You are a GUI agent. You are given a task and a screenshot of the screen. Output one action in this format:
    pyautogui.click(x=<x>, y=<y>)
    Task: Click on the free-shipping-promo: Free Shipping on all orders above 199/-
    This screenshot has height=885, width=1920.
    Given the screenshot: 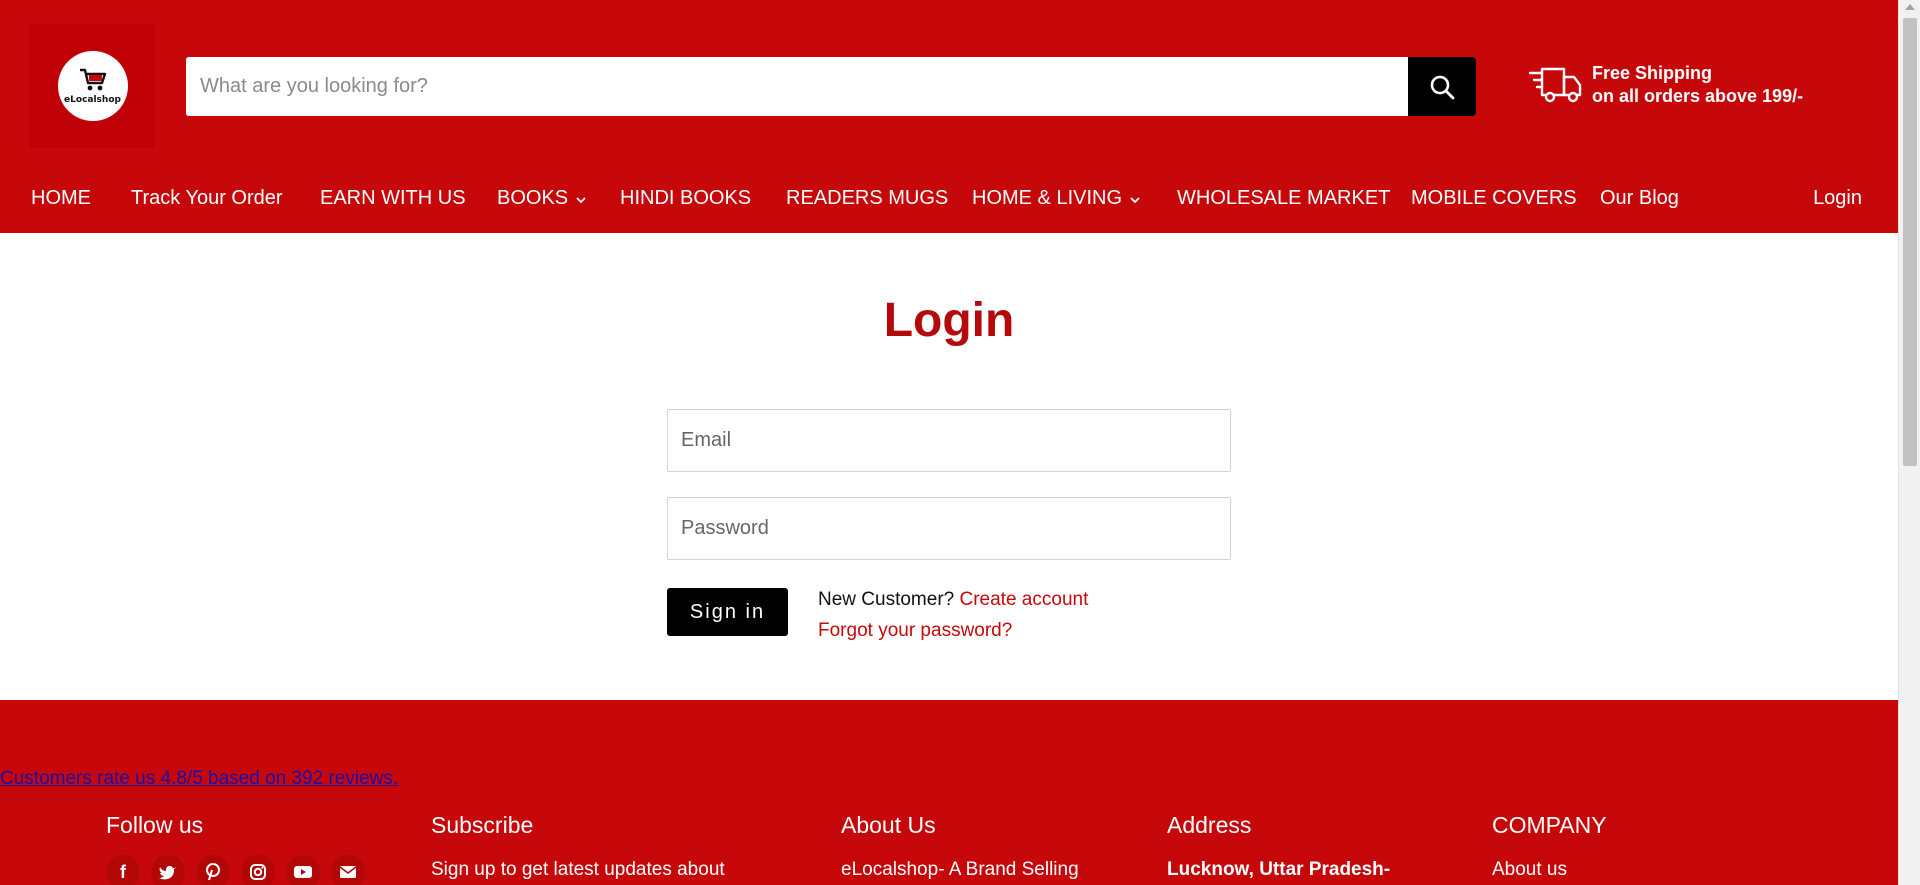 What is the action you would take?
    pyautogui.click(x=1665, y=85)
    